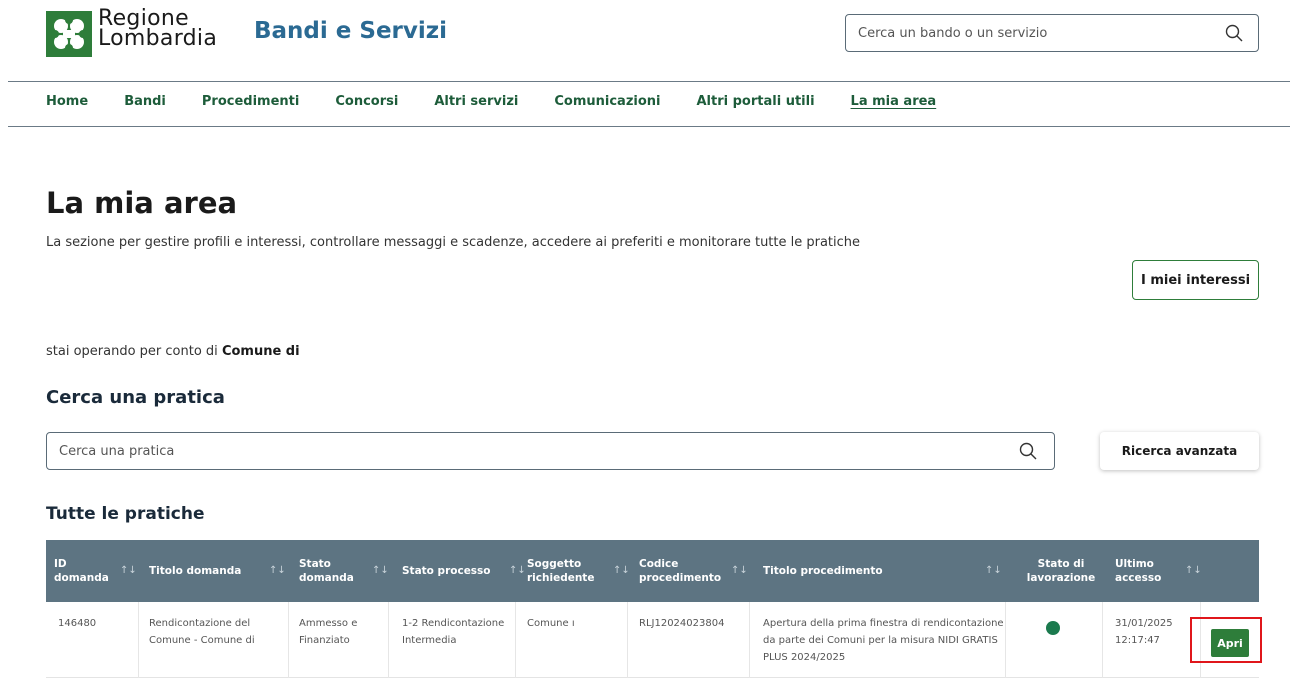  What do you see at coordinates (1137, 640) in the screenshot?
I see `cell-line: 12:17:47` at bounding box center [1137, 640].